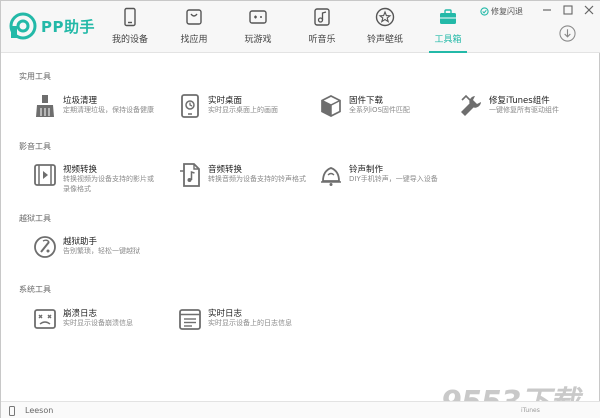 The width and height of the screenshot is (600, 418). I want to click on realtime-log-icon, so click(190, 319).